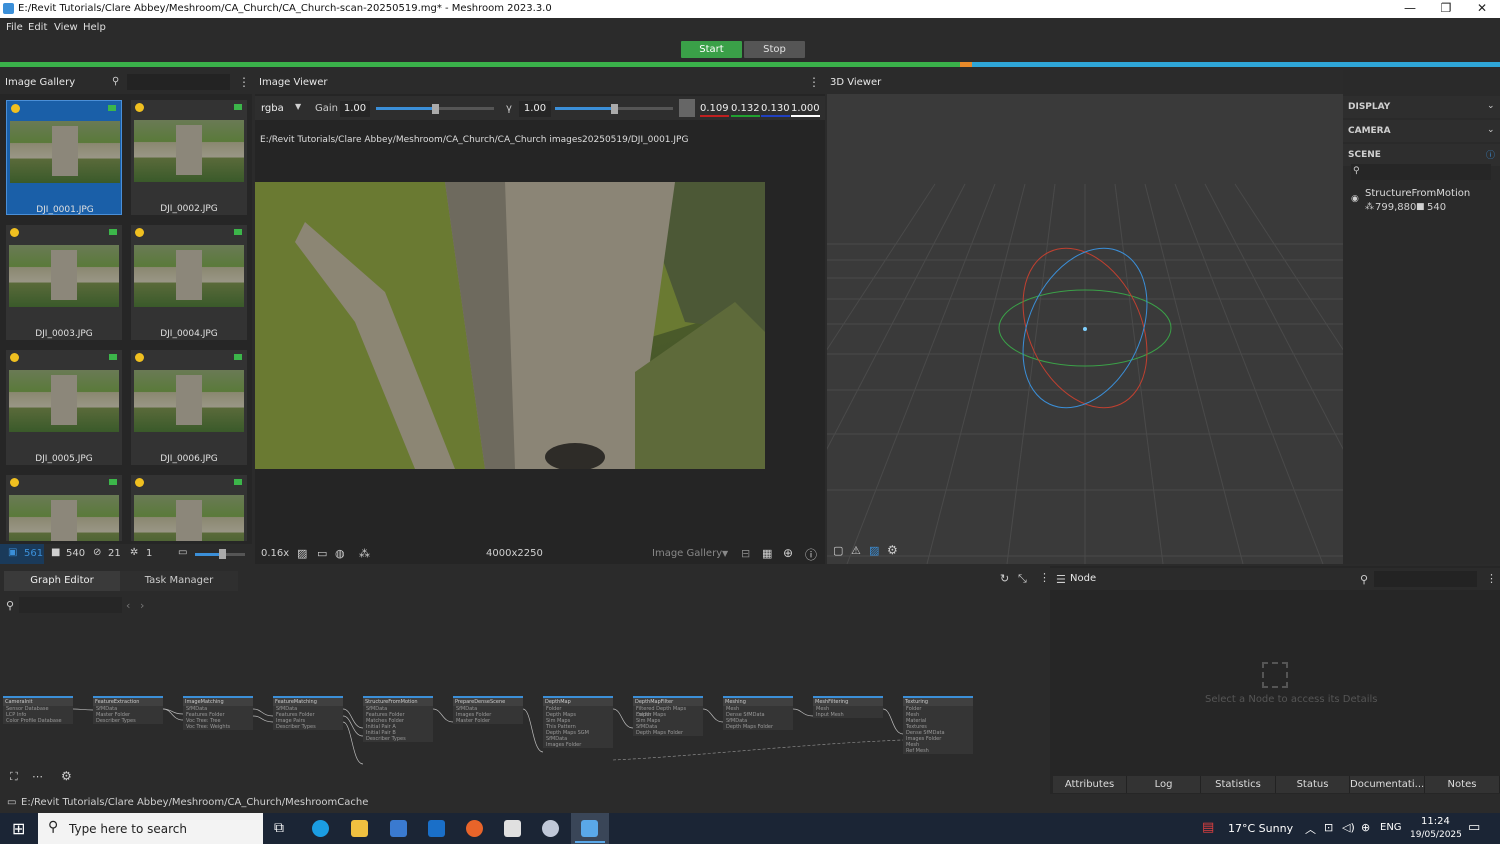 Image resolution: width=1500 pixels, height=844 pixels. What do you see at coordinates (14, 27) in the screenshot?
I see `menu-file: File` at bounding box center [14, 27].